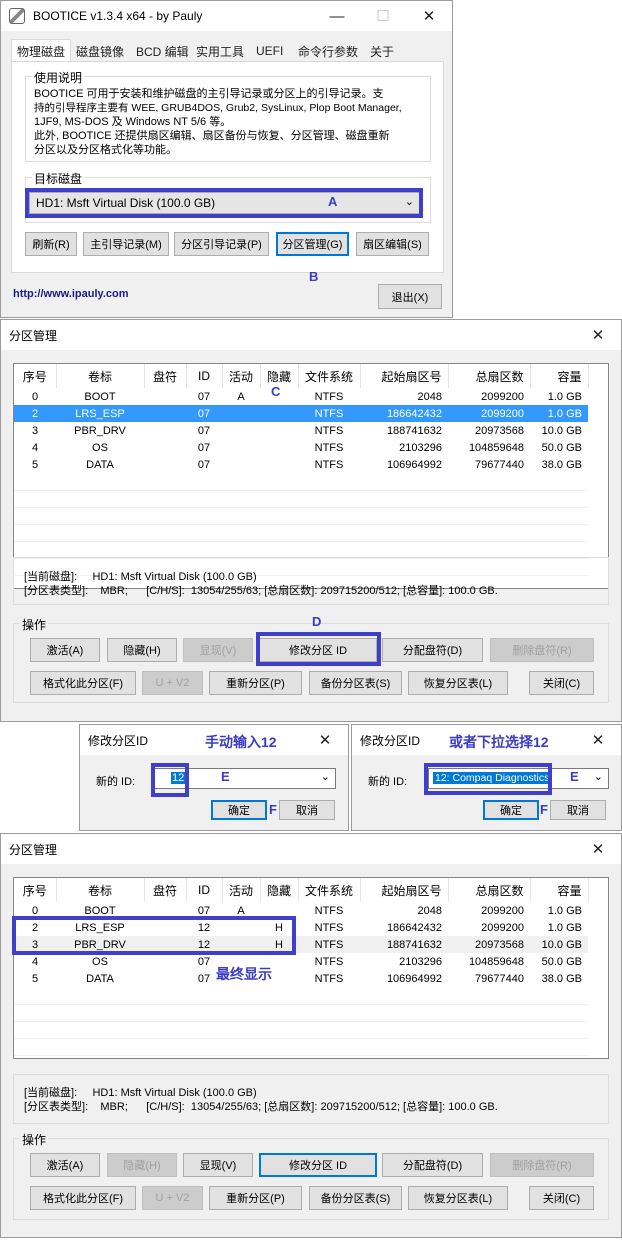 This screenshot has width=622, height=1240. What do you see at coordinates (221, 244) in the screenshot?
I see `pbr-button: 分区引导记录(P)` at bounding box center [221, 244].